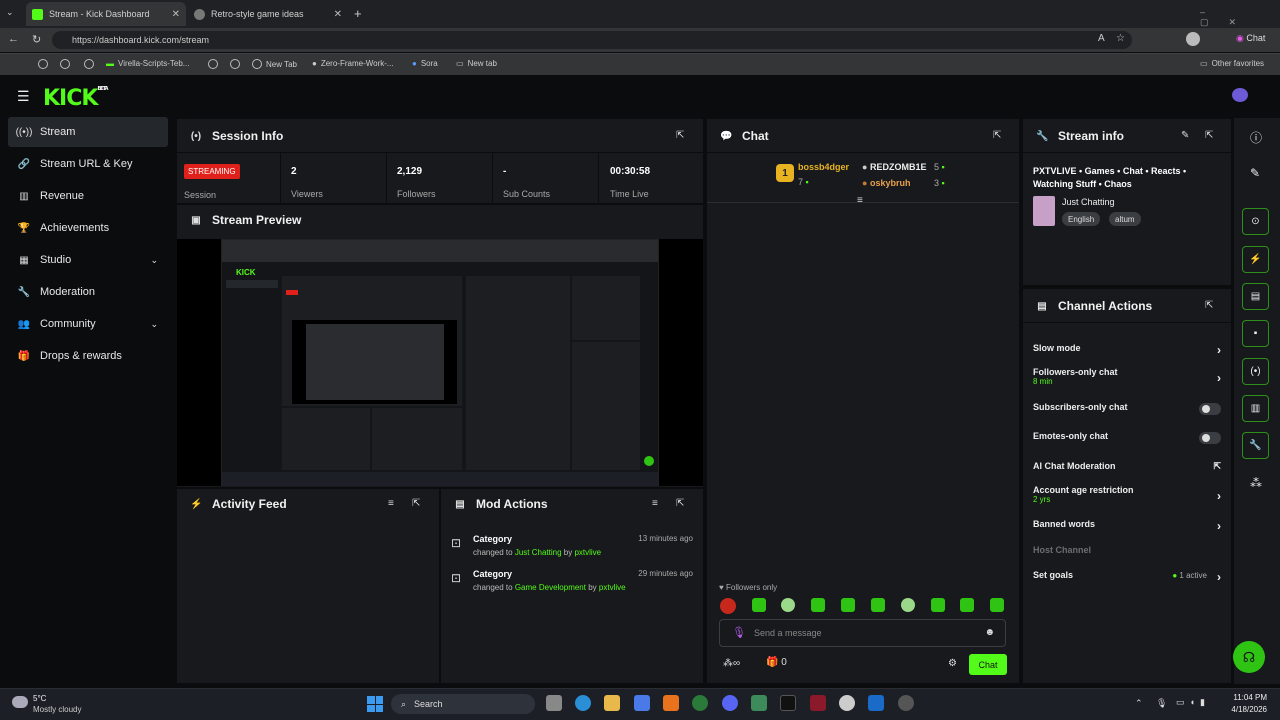 The height and width of the screenshot is (720, 1280). Describe the element at coordinates (860, 200) in the screenshot. I see `expand-leaderboard-icon: ≡` at that location.